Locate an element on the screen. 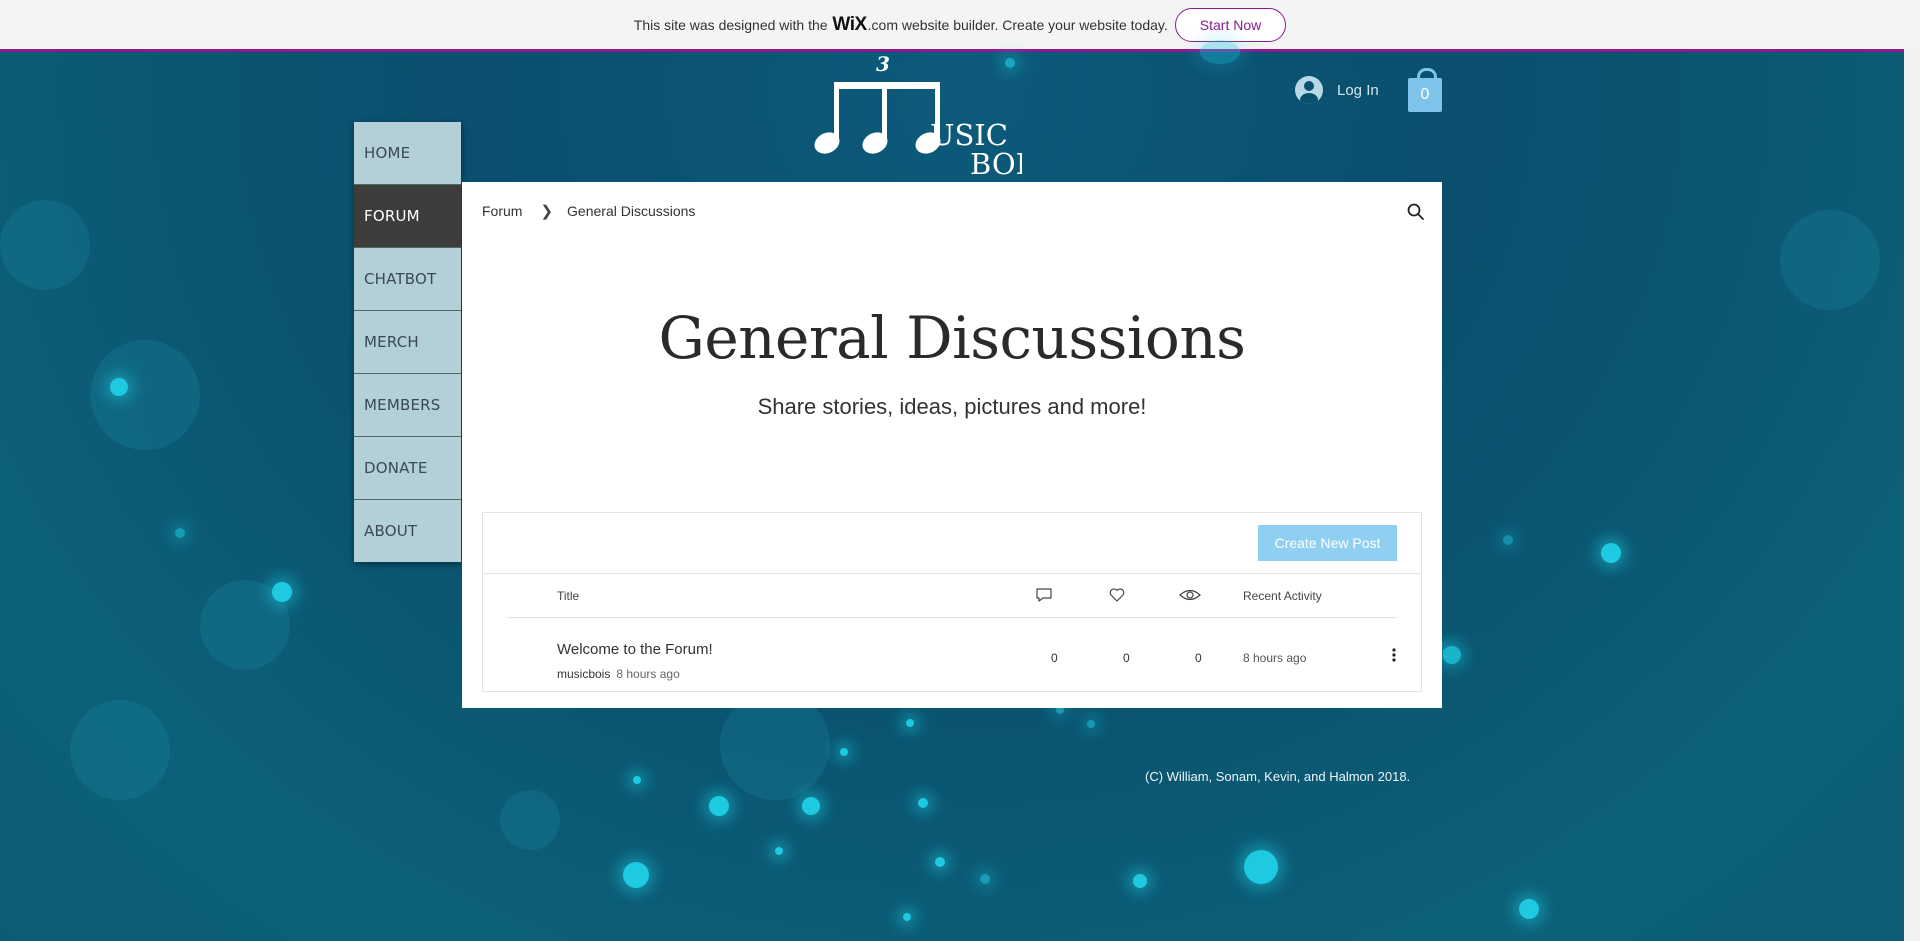 Image resolution: width=1920 pixels, height=941 pixels. login-button: Log In is located at coordinates (1337, 90).